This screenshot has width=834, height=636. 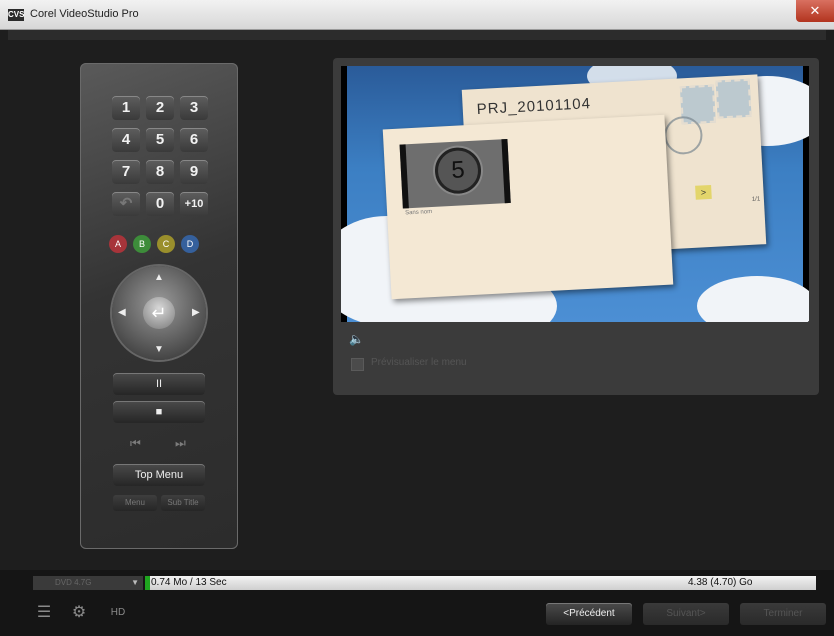 I want to click on chapter-thumbnail: 5, so click(x=455, y=173).